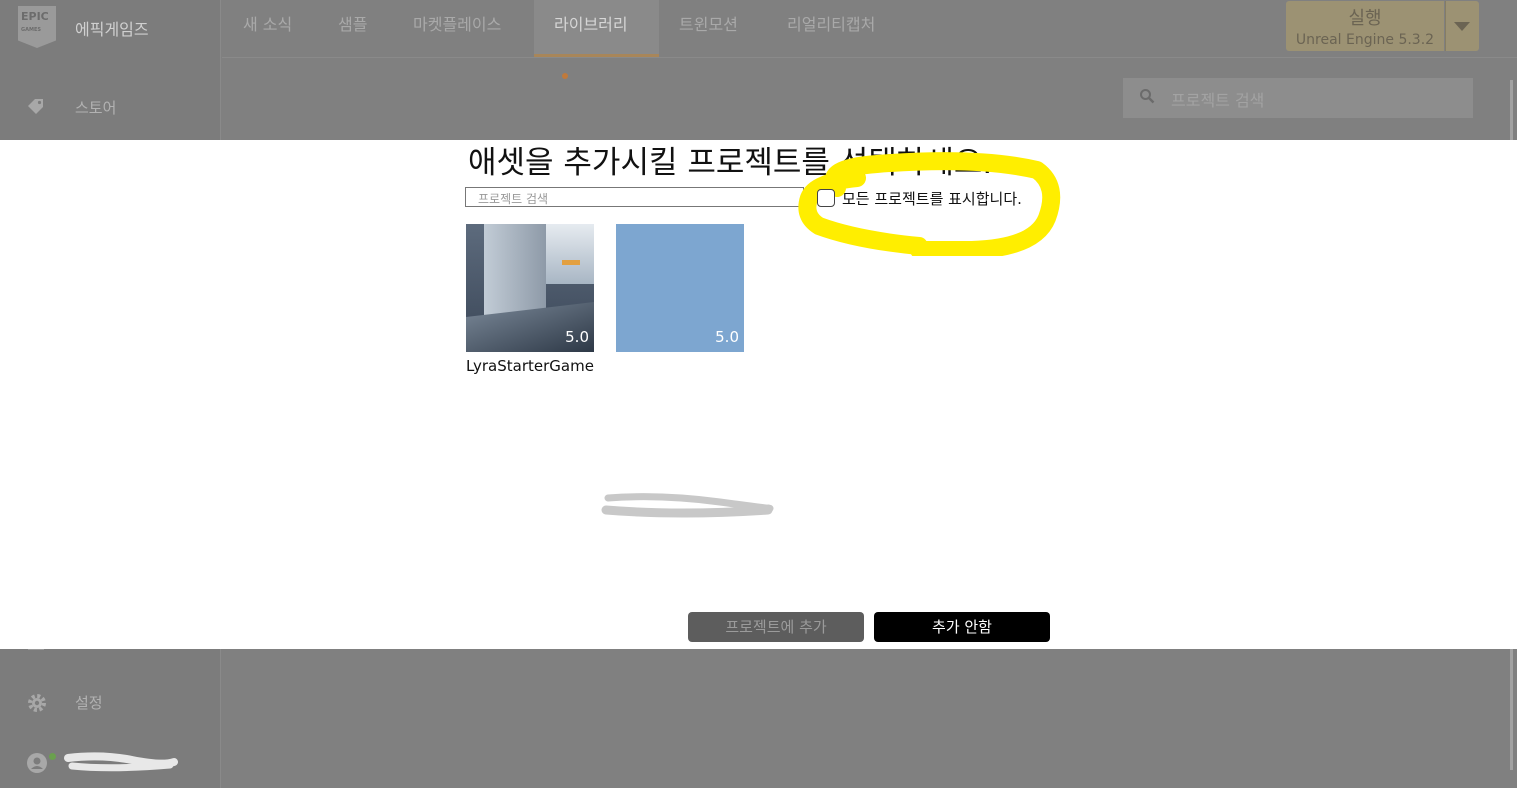 The image size is (1517, 788). I want to click on tab-twinmotion: 트윈모션, so click(708, 28).